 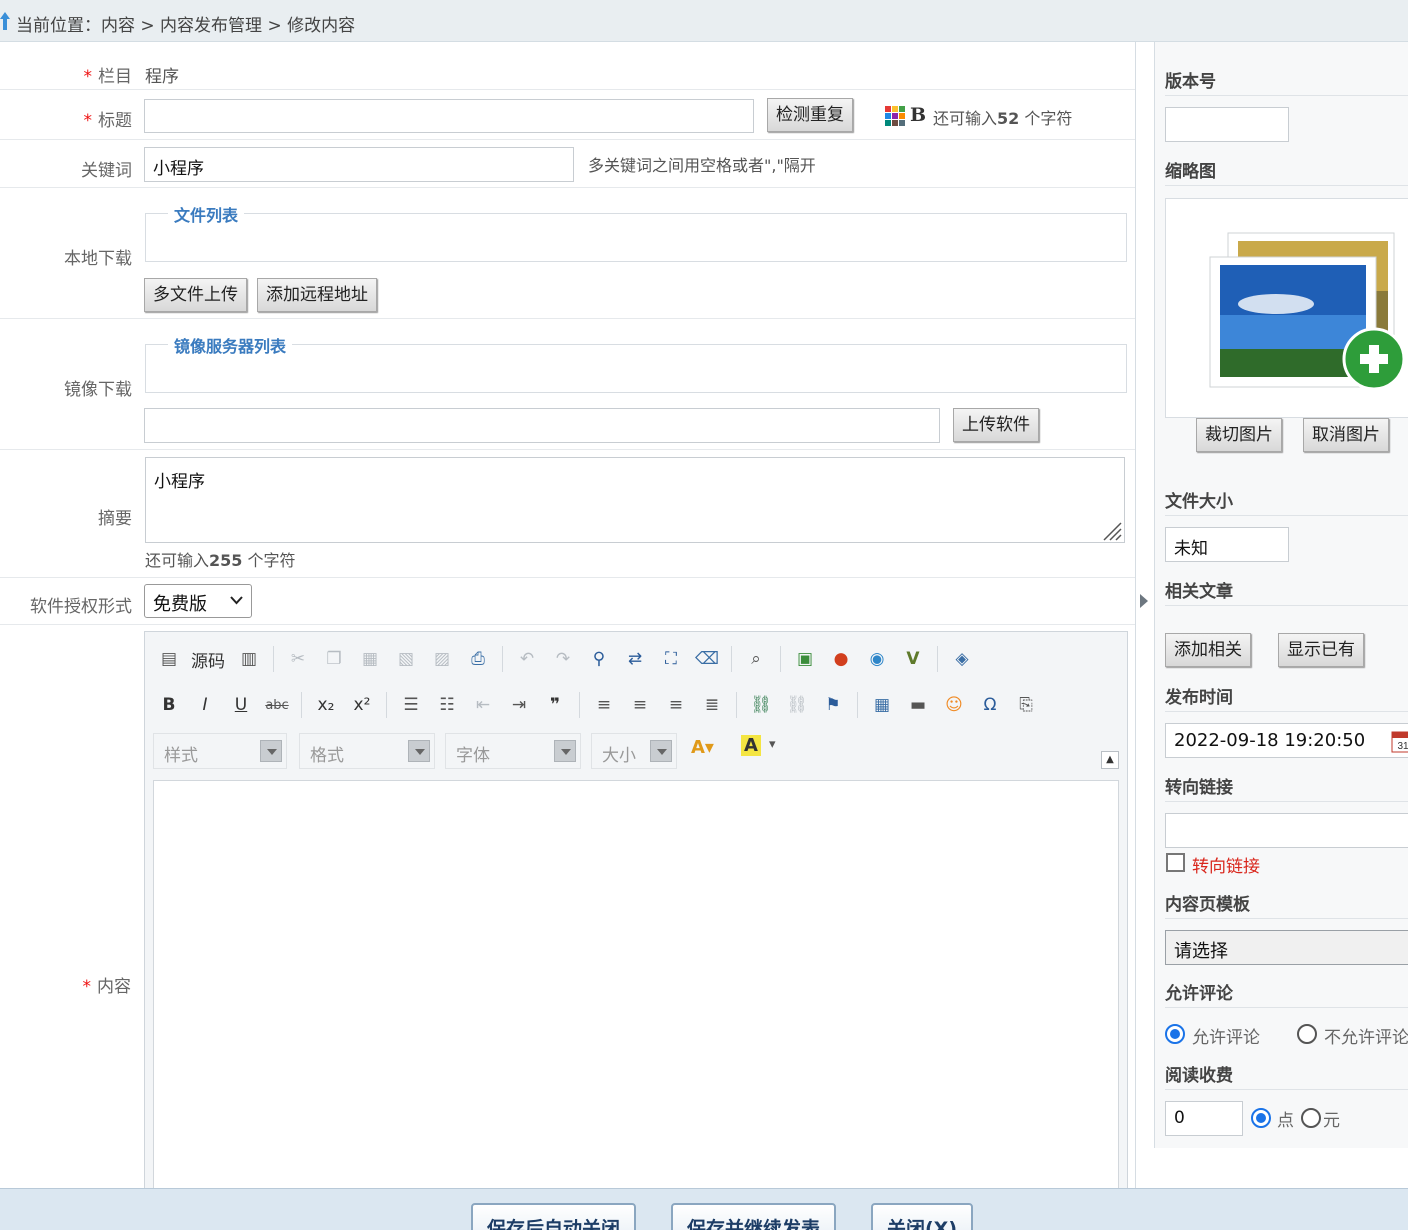 I want to click on format-combo: 格式, so click(x=367, y=751).